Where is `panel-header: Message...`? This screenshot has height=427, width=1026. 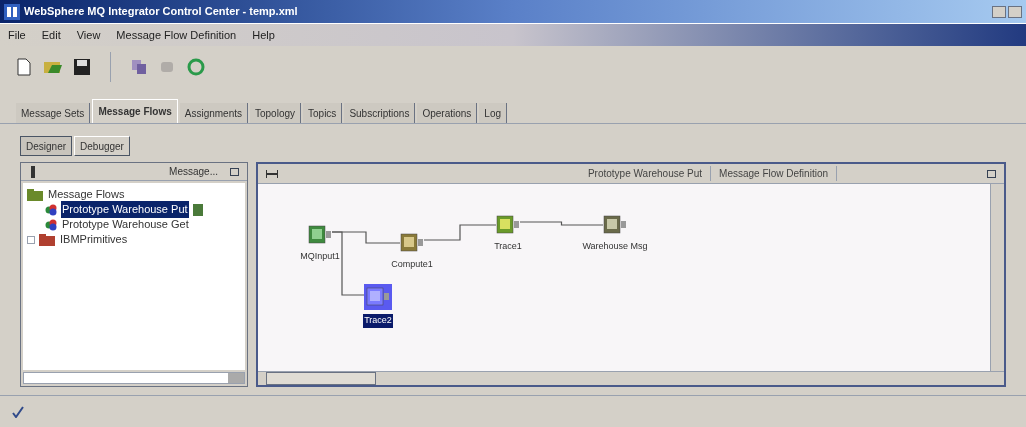
panel-header: Message... is located at coordinates (193, 172).